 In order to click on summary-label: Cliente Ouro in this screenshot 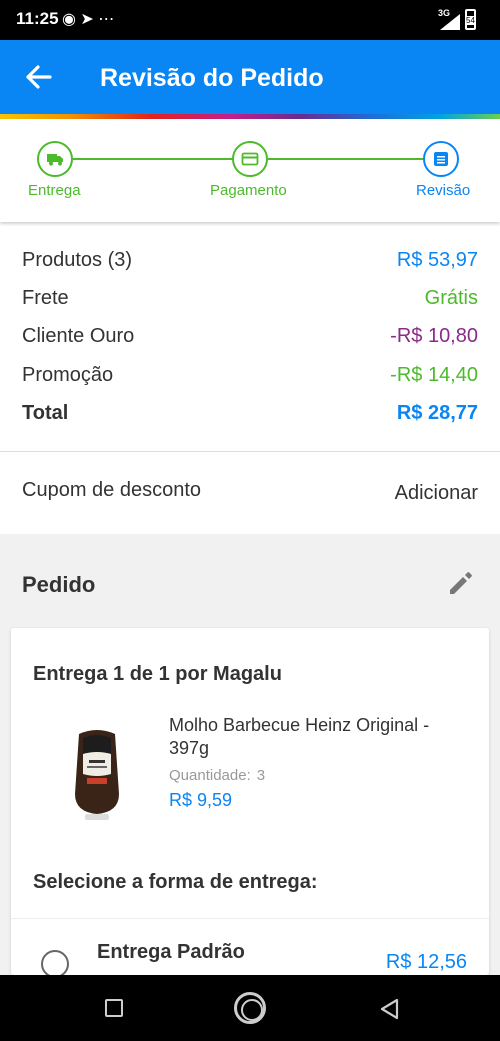, I will do `click(78, 336)`.